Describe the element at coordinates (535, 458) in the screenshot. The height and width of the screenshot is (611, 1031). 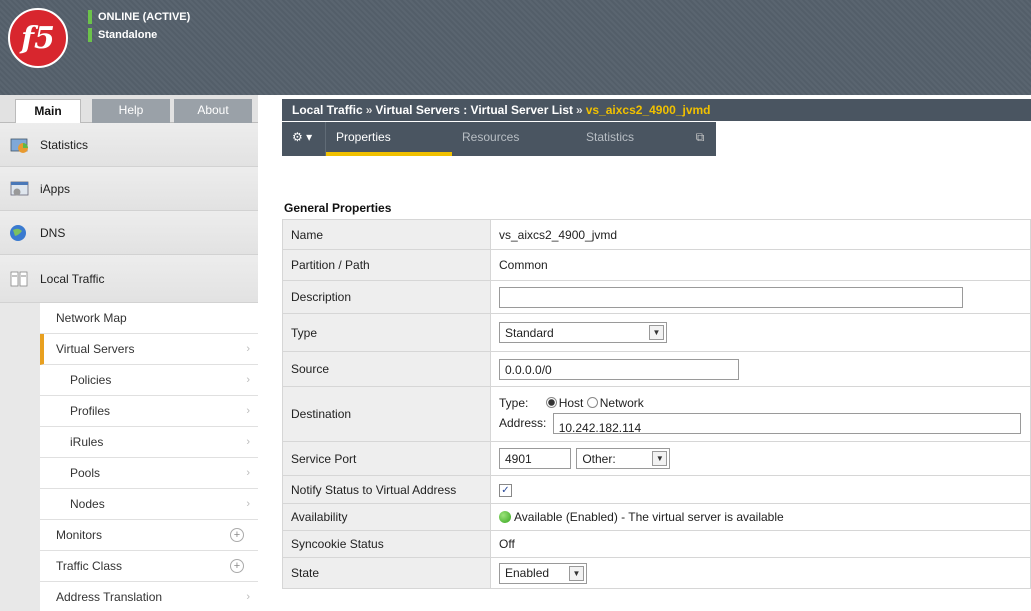
I see `service-port-input: 4901` at that location.